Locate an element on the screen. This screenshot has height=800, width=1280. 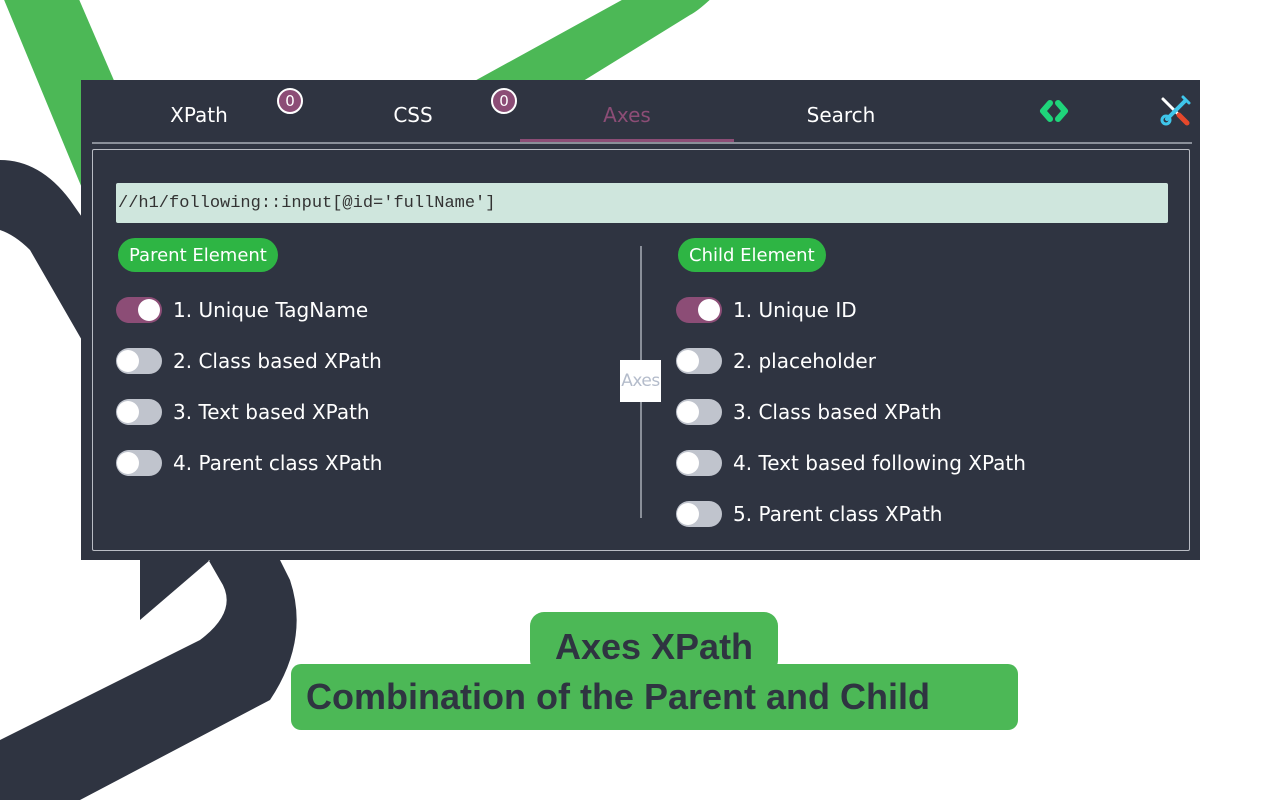
option-label: 1. Unique TagName is located at coordinates (271, 309).